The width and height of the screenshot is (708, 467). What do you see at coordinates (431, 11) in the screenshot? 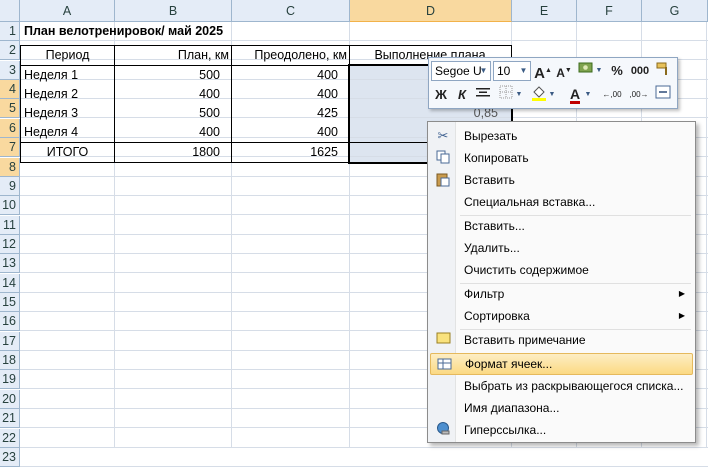
I see `column-header-d: D` at bounding box center [431, 11].